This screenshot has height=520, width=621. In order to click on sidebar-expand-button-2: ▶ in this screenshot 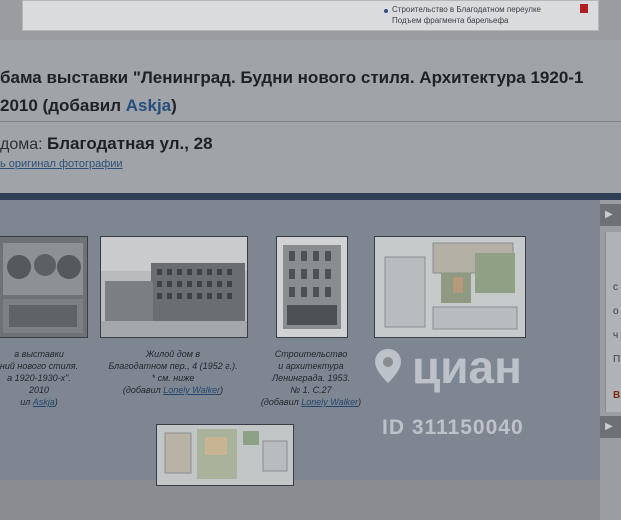, I will do `click(610, 427)`.